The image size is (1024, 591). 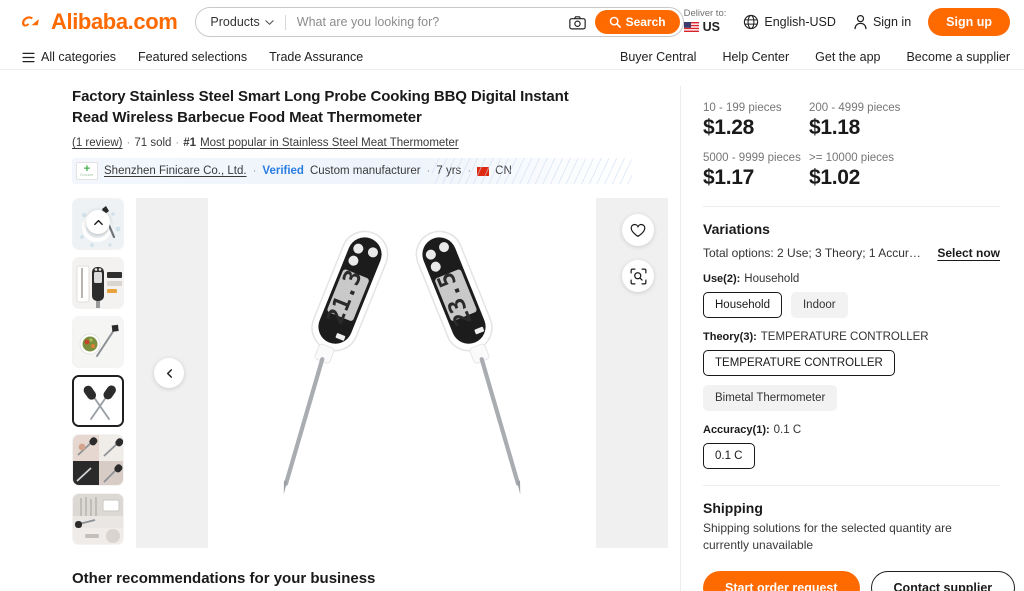 What do you see at coordinates (968, 253) in the screenshot?
I see `select-now-link: Select now` at bounding box center [968, 253].